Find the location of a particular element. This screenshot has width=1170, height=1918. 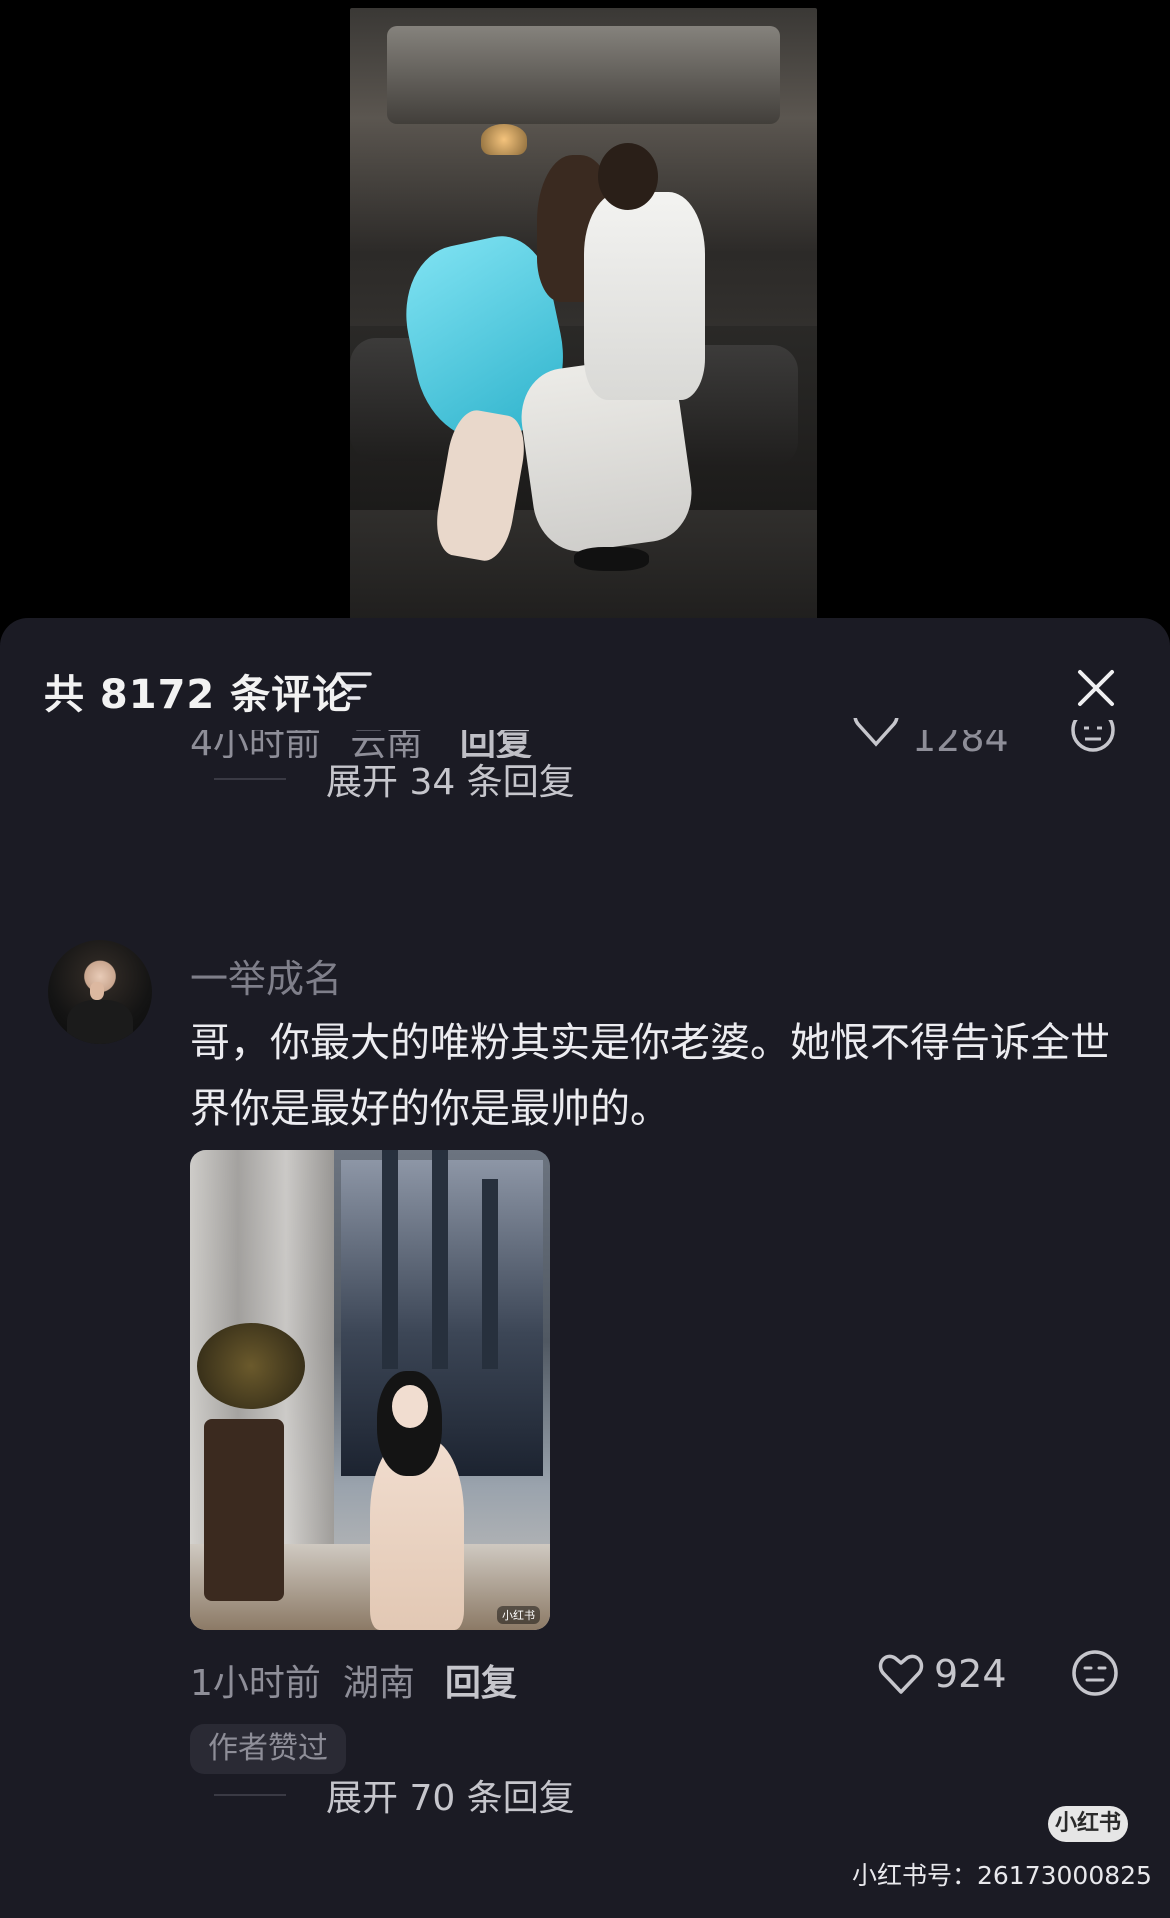

comment-location: 湖南 is located at coordinates (378, 1683).